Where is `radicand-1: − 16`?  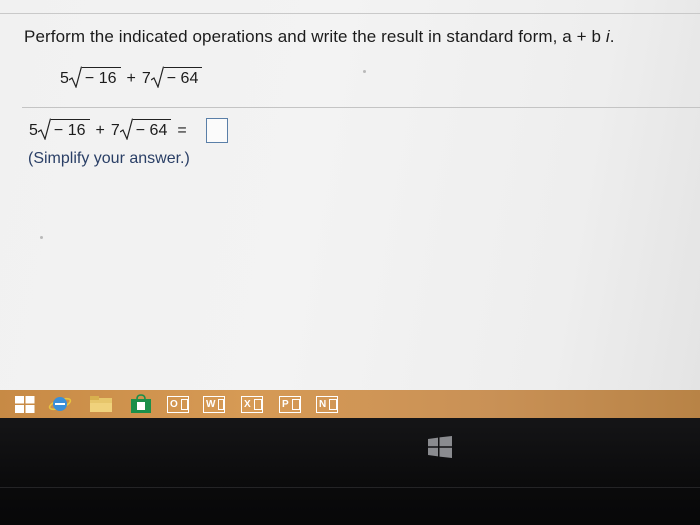 radicand-1: − 16 is located at coordinates (101, 77).